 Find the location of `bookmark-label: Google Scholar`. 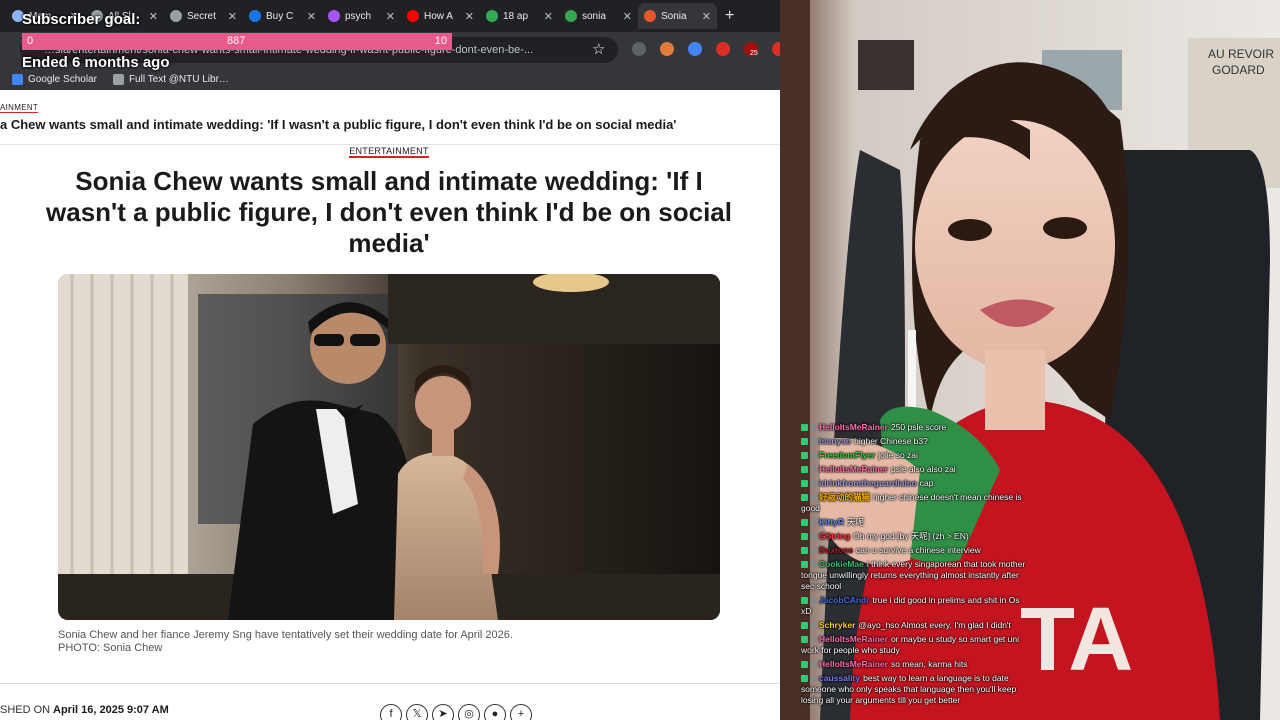

bookmark-label: Google Scholar is located at coordinates (62, 79).